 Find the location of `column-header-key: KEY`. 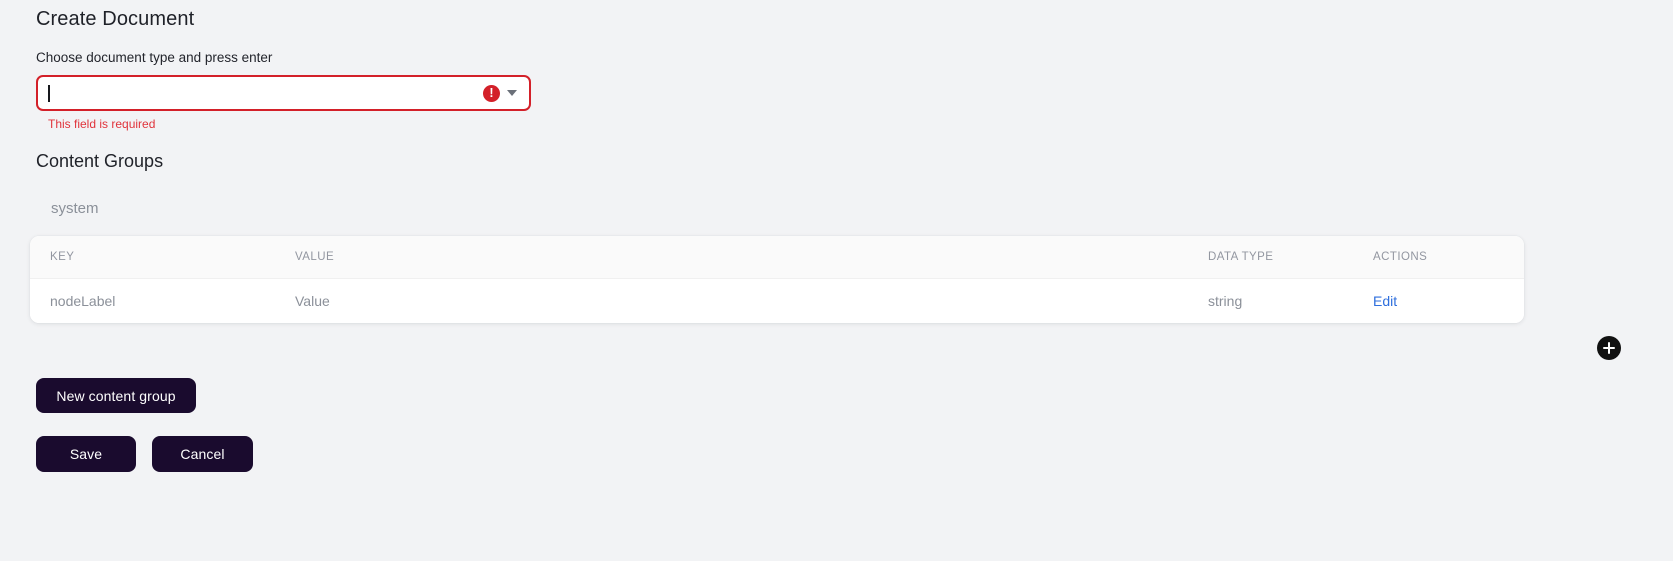

column-header-key: KEY is located at coordinates (62, 257).